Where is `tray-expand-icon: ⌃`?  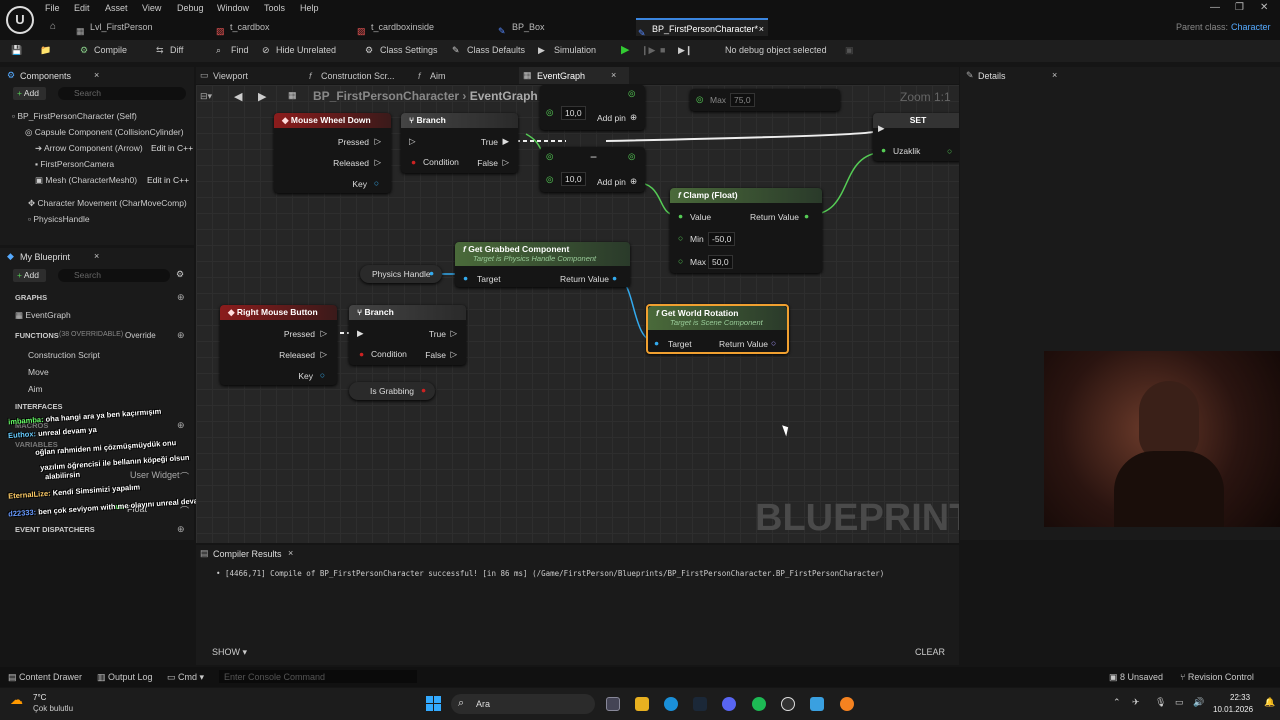
tray-expand-icon: ⌃ is located at coordinates (1117, 702).